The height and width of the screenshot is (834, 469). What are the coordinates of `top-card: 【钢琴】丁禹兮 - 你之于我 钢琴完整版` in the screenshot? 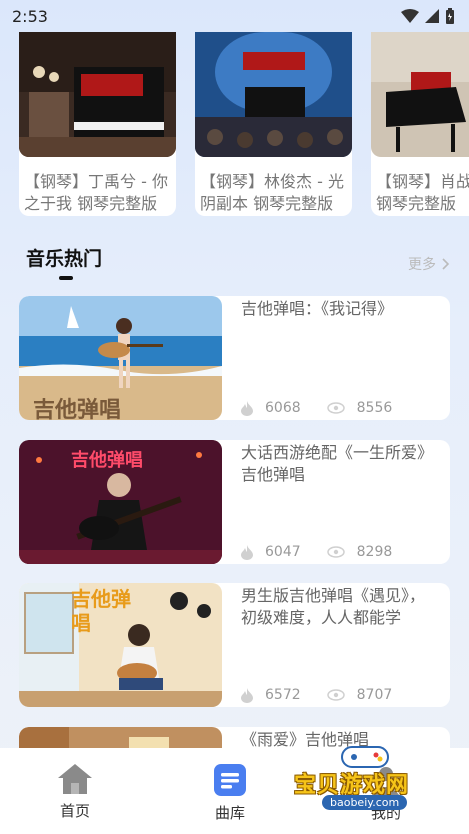 It's located at (97, 124).